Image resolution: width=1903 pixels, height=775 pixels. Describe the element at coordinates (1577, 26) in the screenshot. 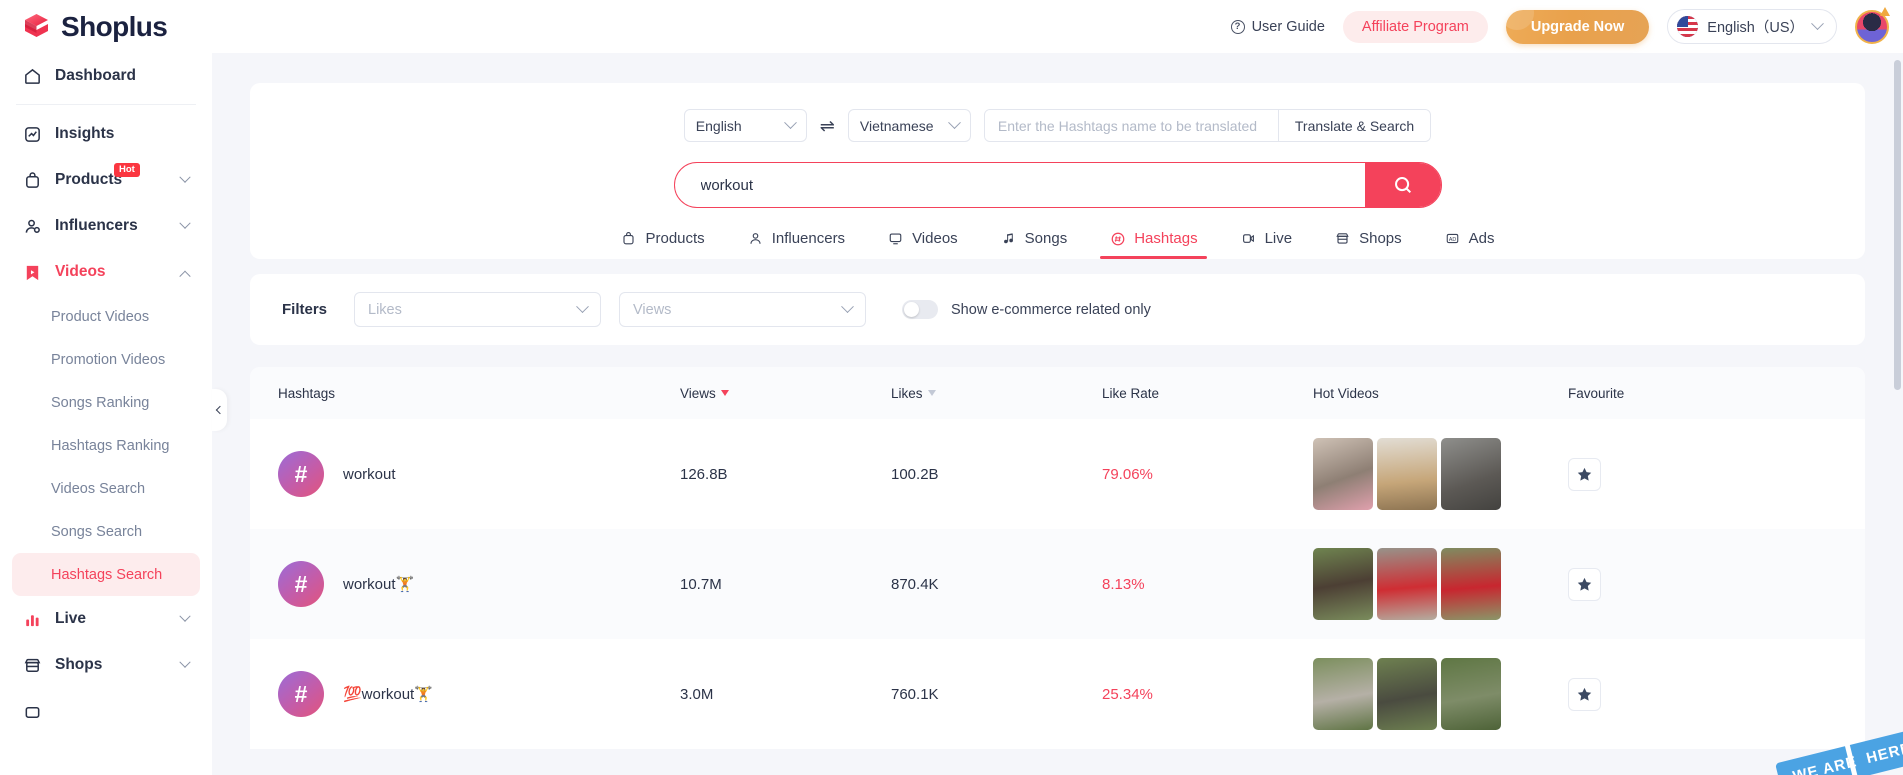

I see `upgrade-now-button: Upgrade Now` at that location.